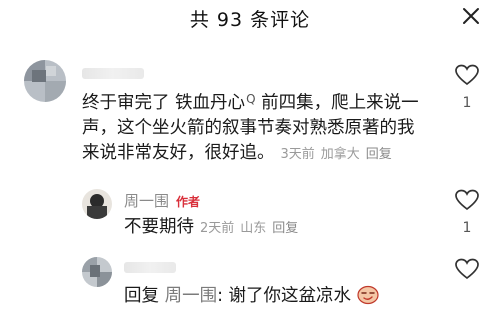 This screenshot has width=500, height=316. I want to click on comment-time: 3天前, so click(297, 154).